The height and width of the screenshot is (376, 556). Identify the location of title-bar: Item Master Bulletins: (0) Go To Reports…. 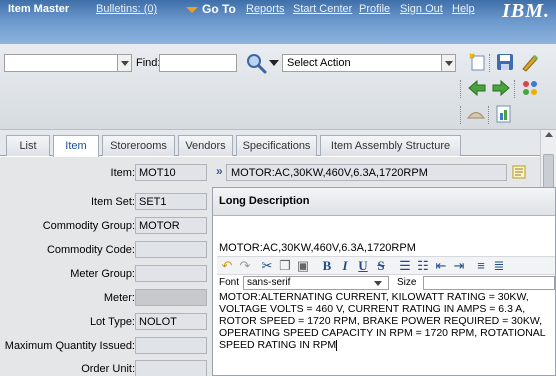
(278, 22).